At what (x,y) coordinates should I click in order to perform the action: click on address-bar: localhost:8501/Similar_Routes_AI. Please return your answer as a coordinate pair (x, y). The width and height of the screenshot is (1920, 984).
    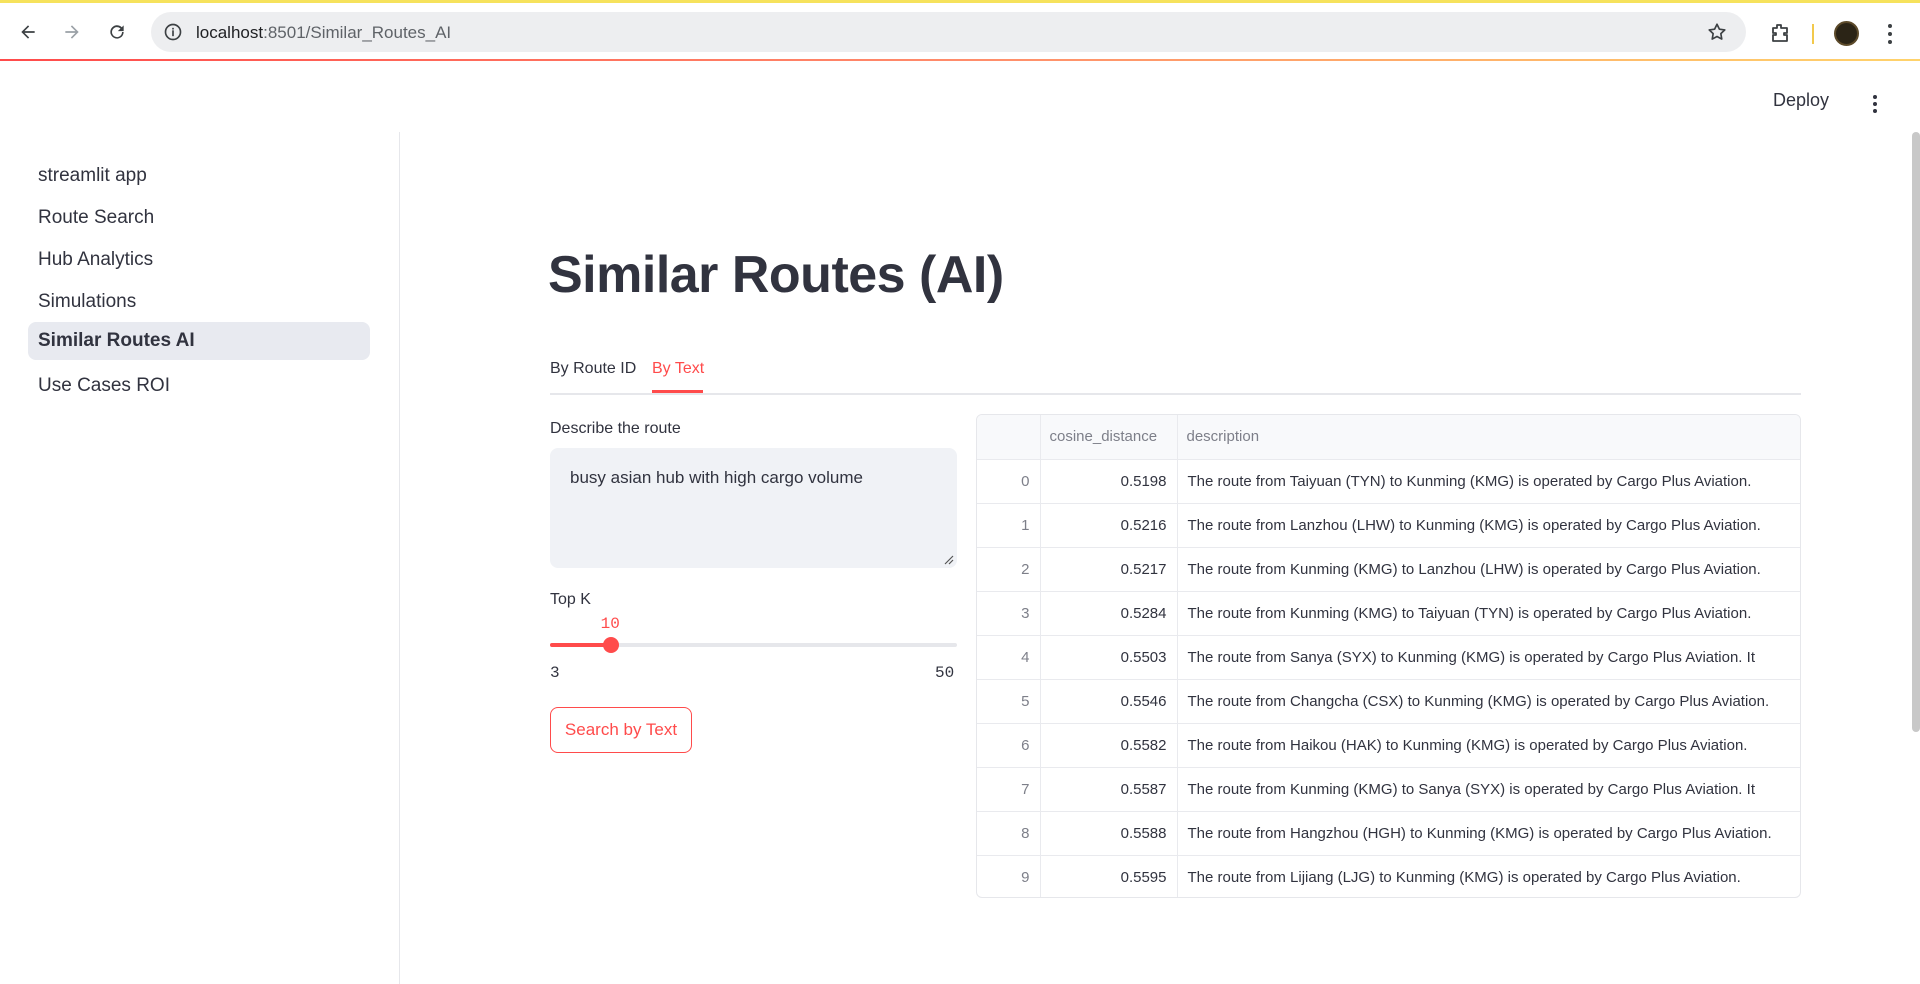
    Looking at the image, I should click on (948, 32).